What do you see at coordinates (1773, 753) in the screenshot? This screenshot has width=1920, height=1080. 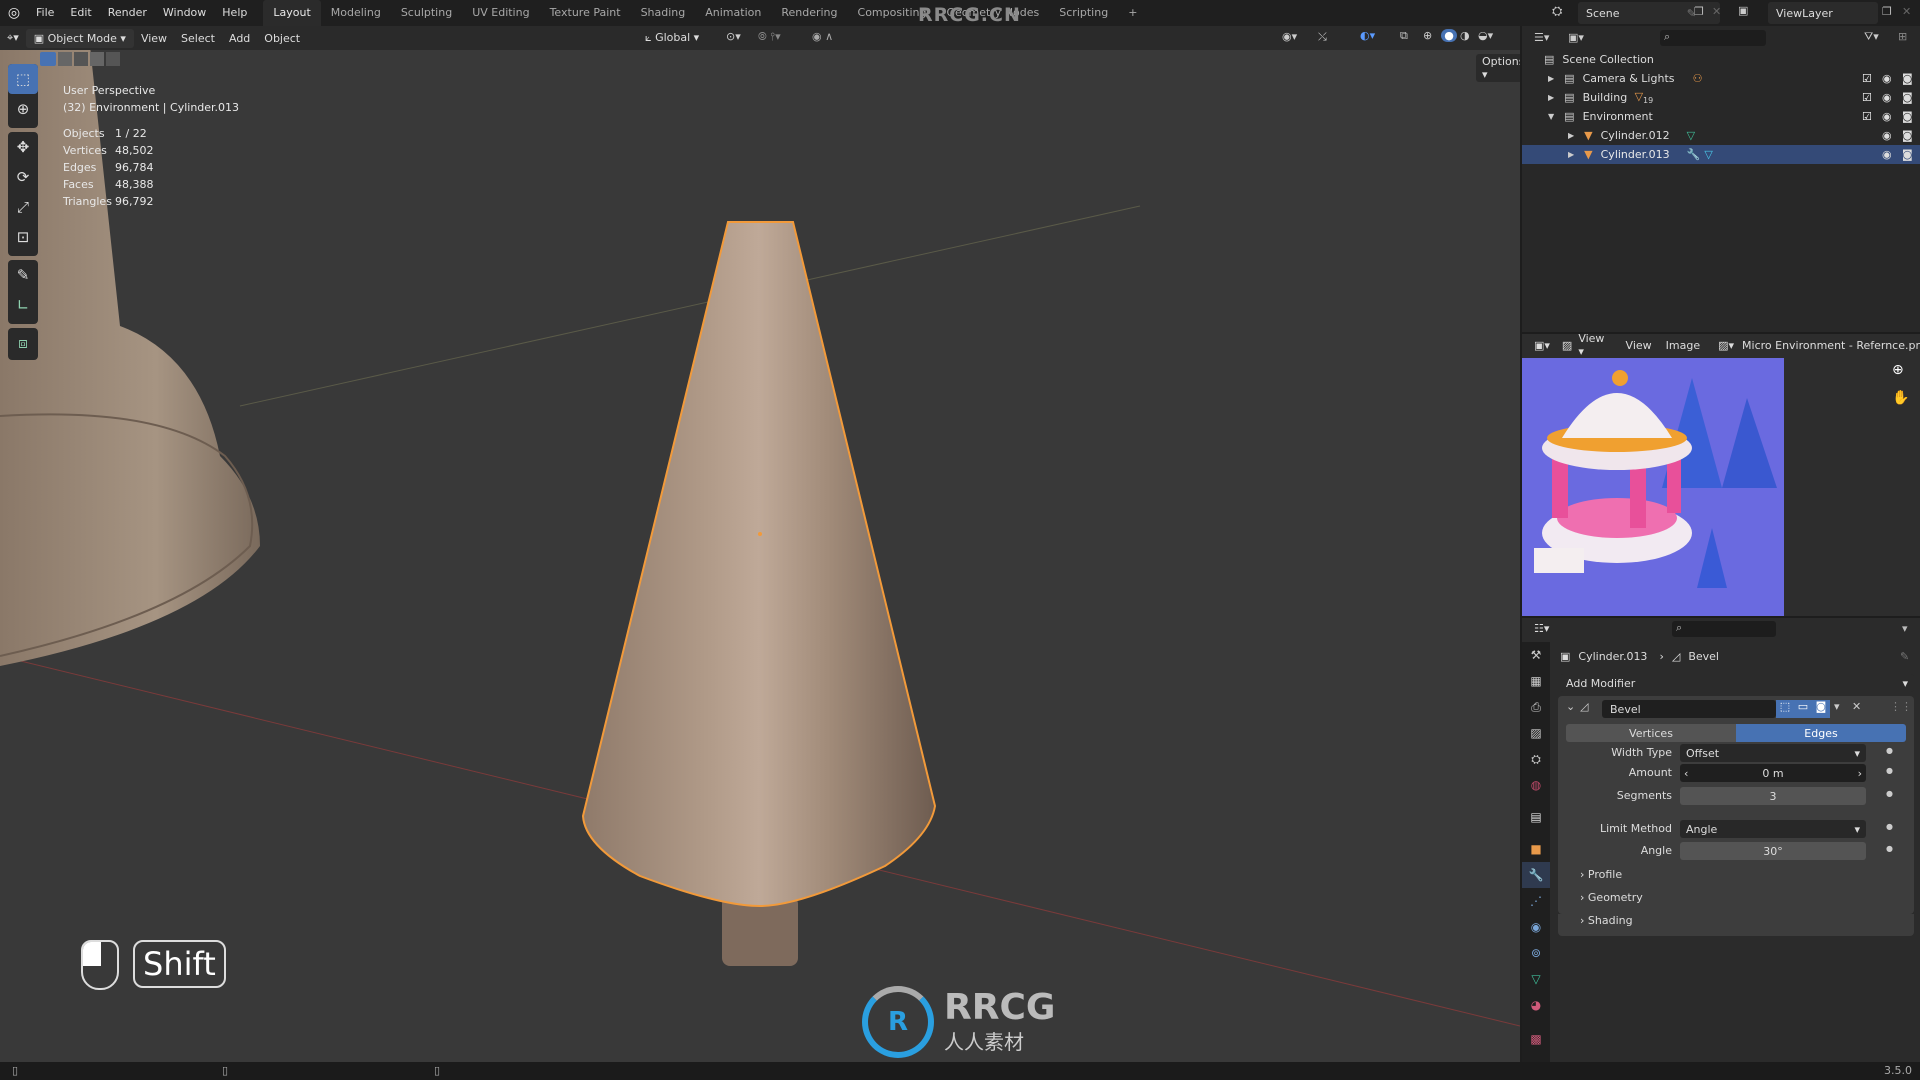 I see `width-type-dropdown: Offset ▾` at bounding box center [1773, 753].